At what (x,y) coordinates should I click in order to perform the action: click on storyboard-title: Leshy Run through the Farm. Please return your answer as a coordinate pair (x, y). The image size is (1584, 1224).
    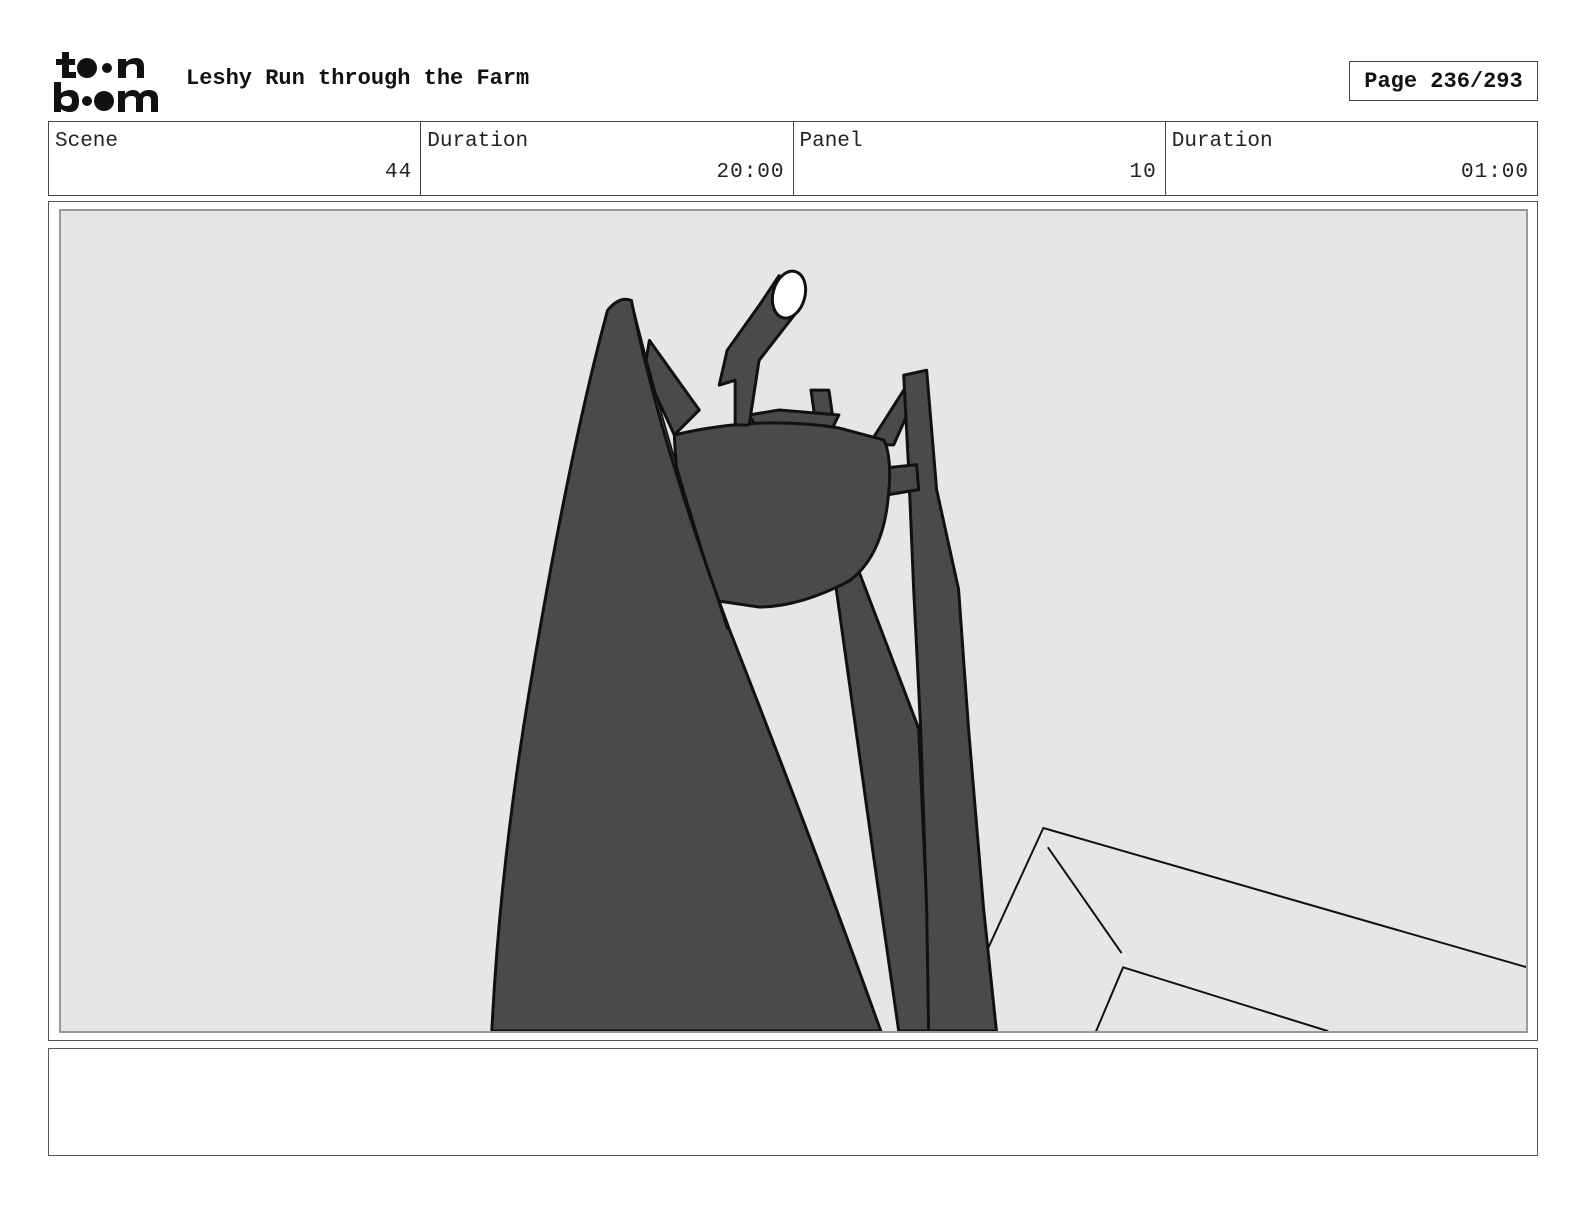
    Looking at the image, I should click on (358, 78).